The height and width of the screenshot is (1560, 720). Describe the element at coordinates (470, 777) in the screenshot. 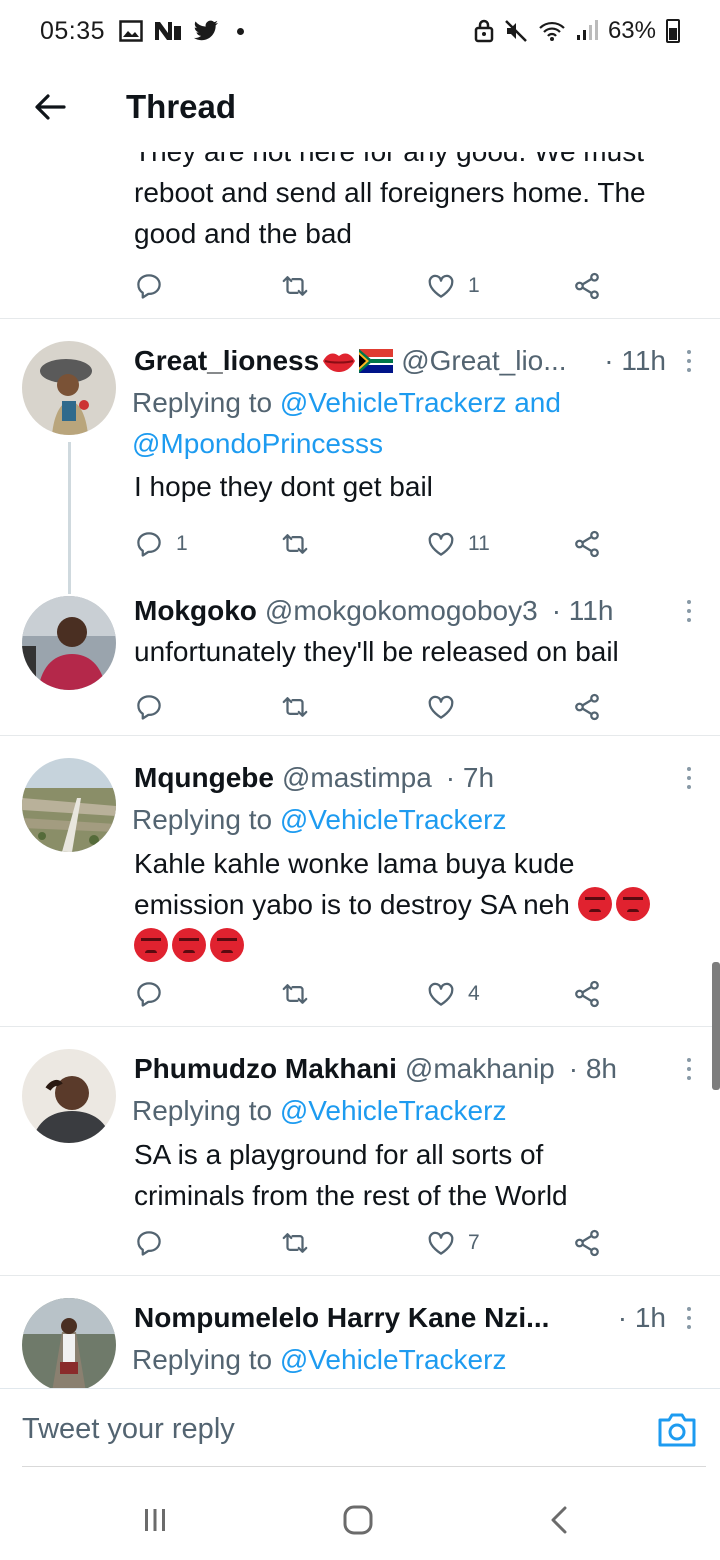

I see `tweet-time: · 7h` at that location.